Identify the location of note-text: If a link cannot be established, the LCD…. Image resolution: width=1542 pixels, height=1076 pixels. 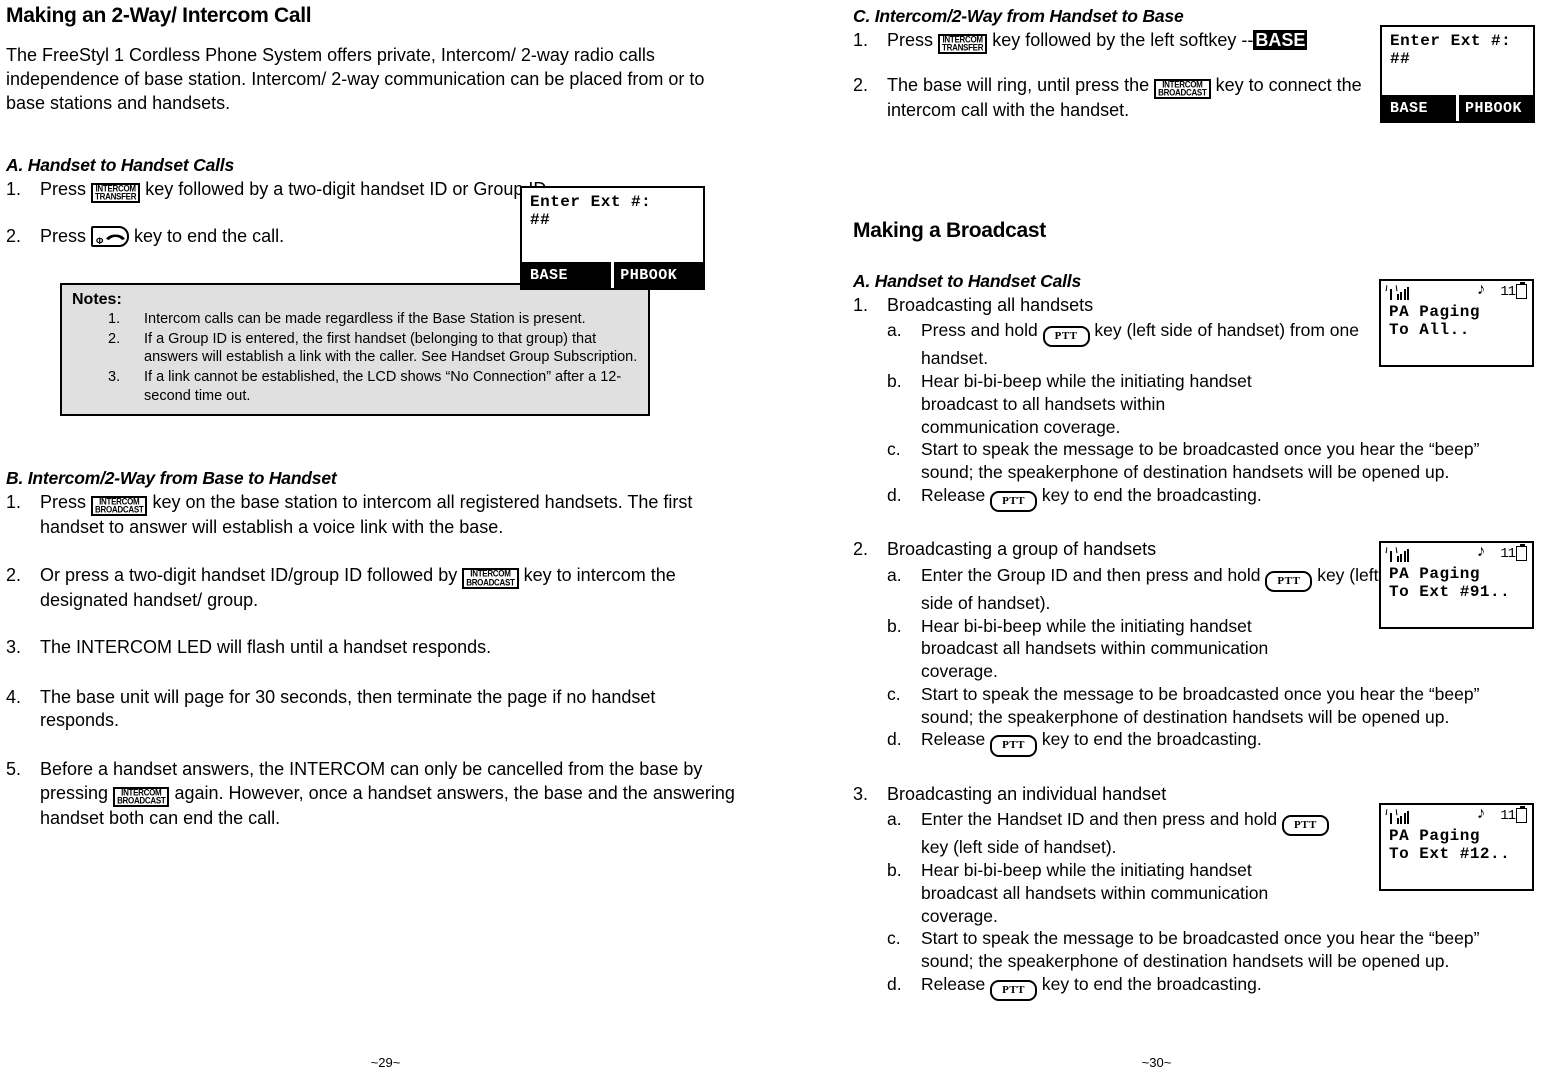
(383, 387).